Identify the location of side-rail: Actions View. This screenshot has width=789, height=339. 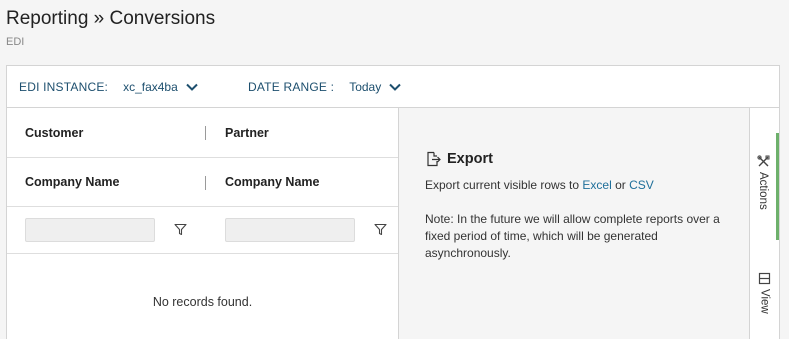
(764, 223).